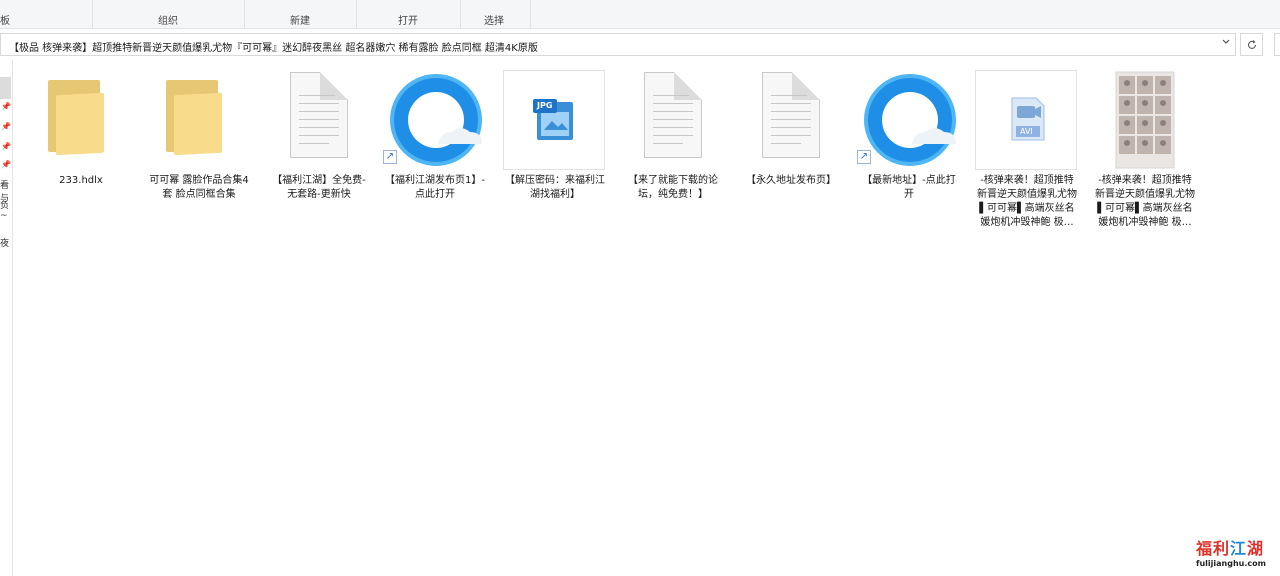 The image size is (1280, 576). I want to click on ribbon-group-partial: 板, so click(46, 14).